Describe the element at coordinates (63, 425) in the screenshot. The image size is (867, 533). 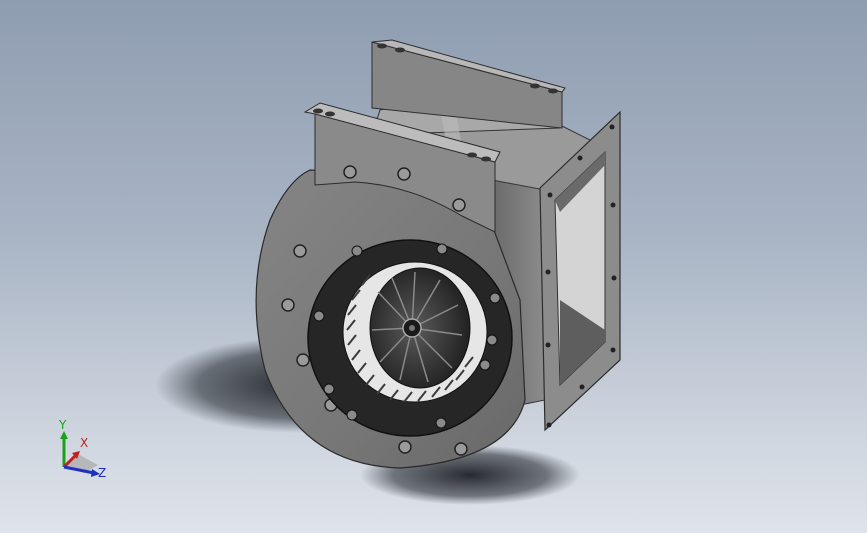
I see `triad-y-label: Y` at that location.